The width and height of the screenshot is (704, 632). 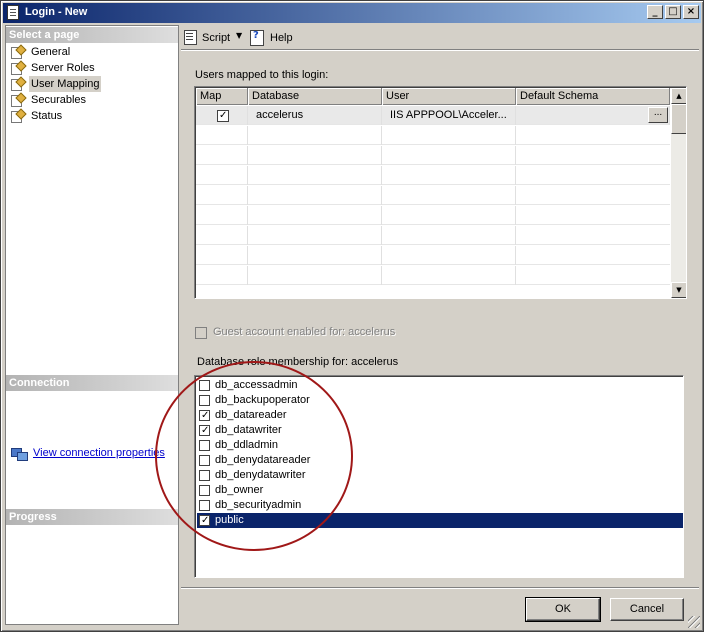 I want to click on column-header-map: Map, so click(x=222, y=96).